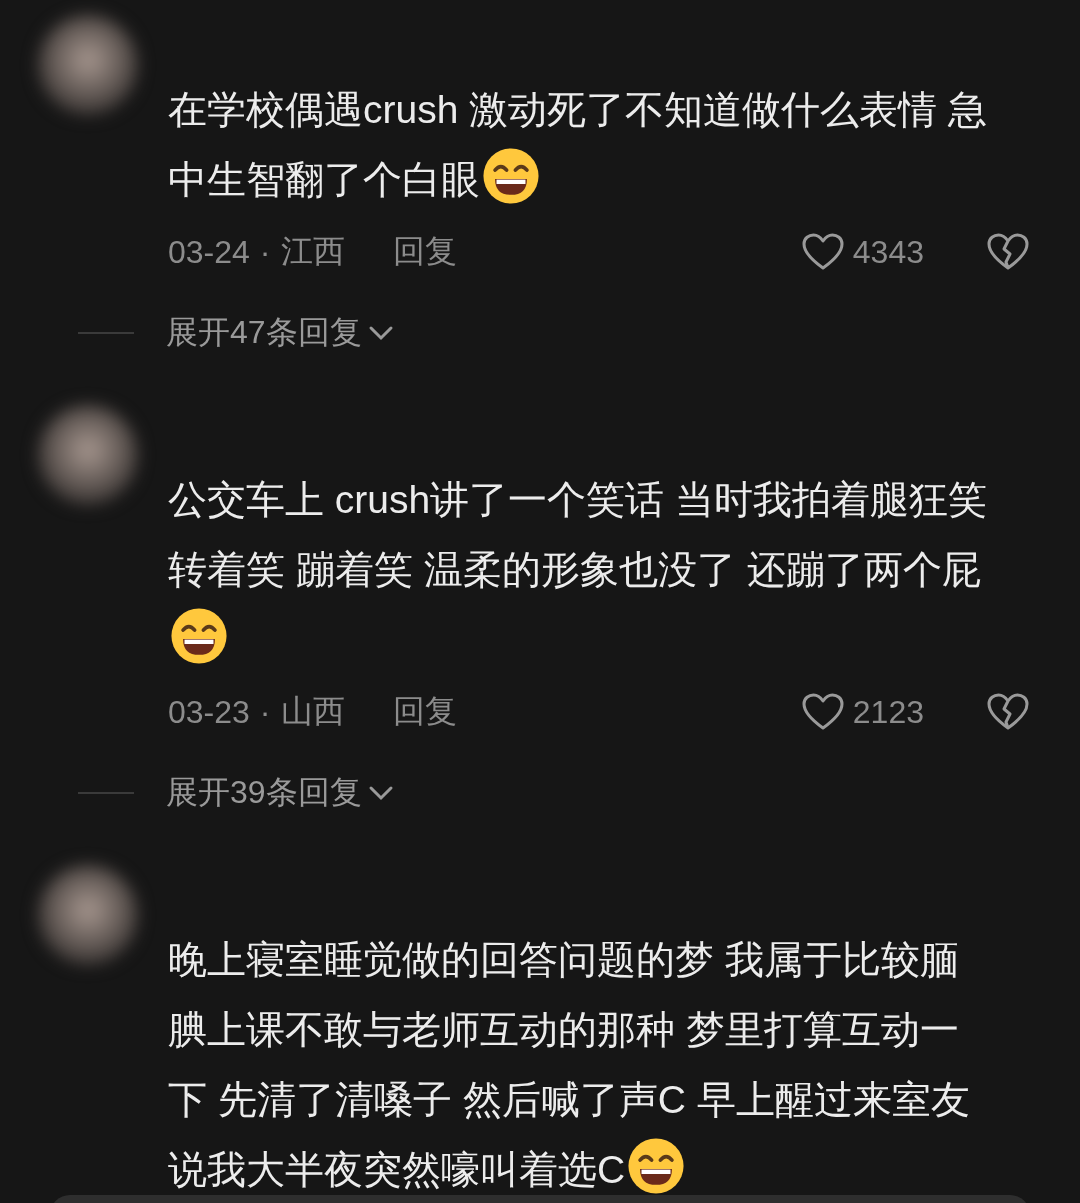  I want to click on comment-region: 山西, so click(312, 711).